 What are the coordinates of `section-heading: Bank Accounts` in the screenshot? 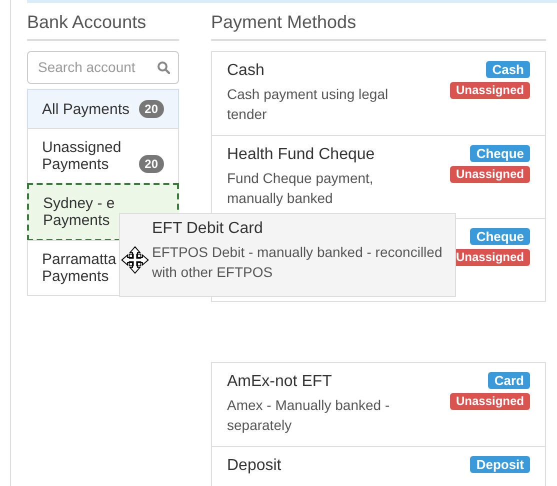 It's located at (87, 23).